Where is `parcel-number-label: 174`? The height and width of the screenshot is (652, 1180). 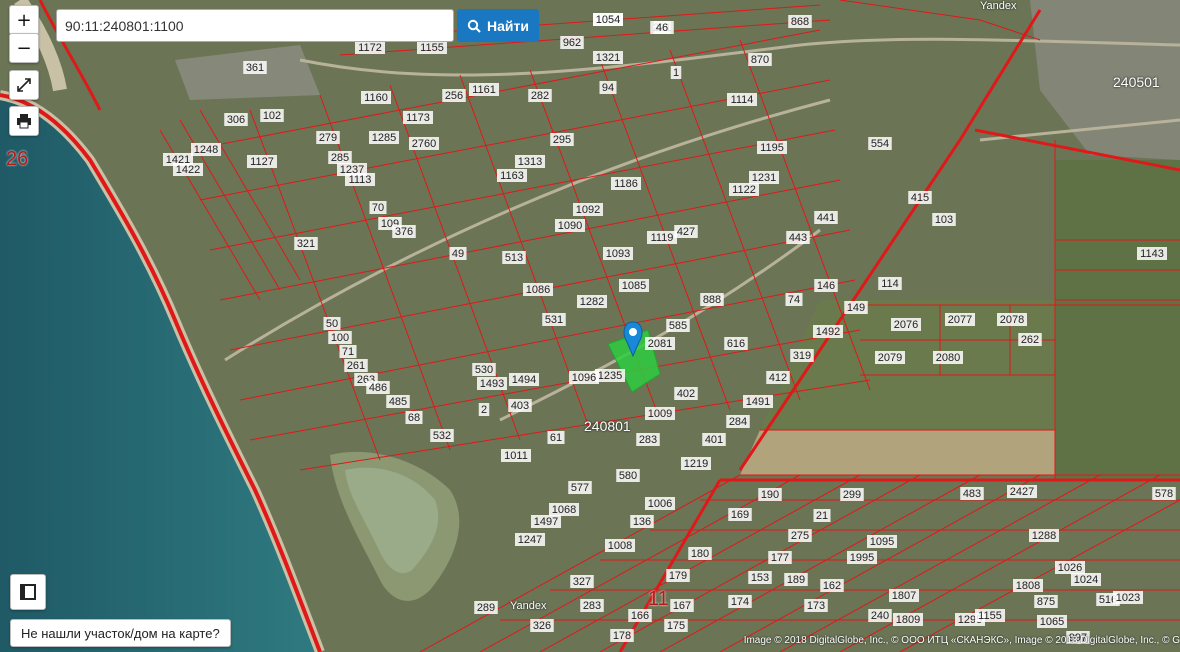 parcel-number-label: 174 is located at coordinates (740, 602).